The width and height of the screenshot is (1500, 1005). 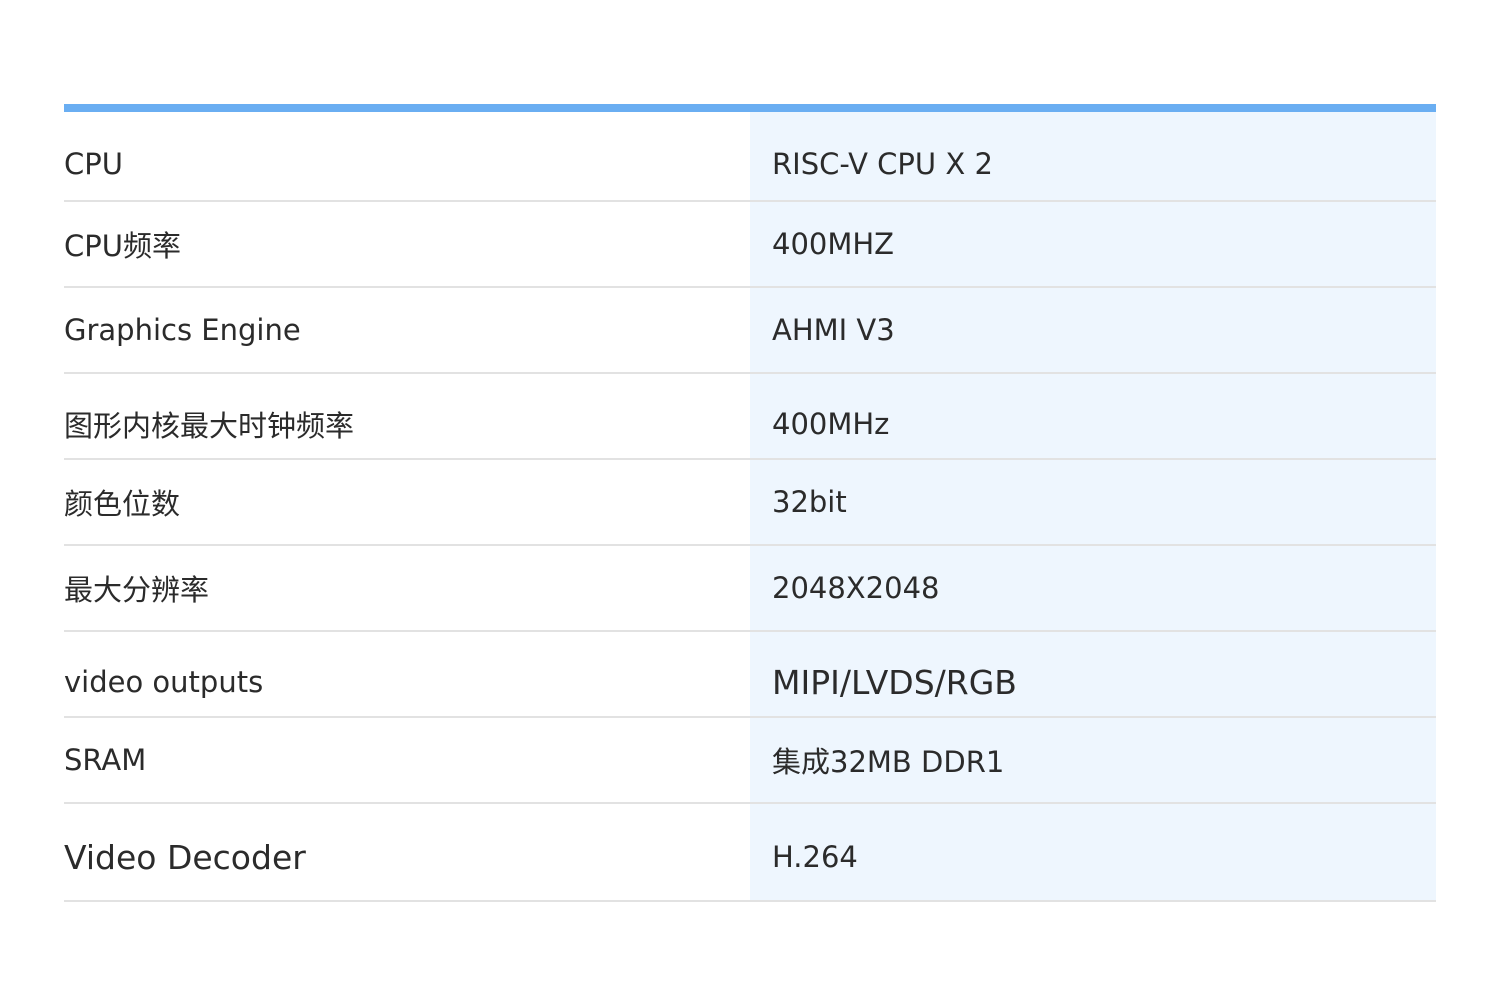 What do you see at coordinates (407, 156) in the screenshot?
I see `spec-label: CPU` at bounding box center [407, 156].